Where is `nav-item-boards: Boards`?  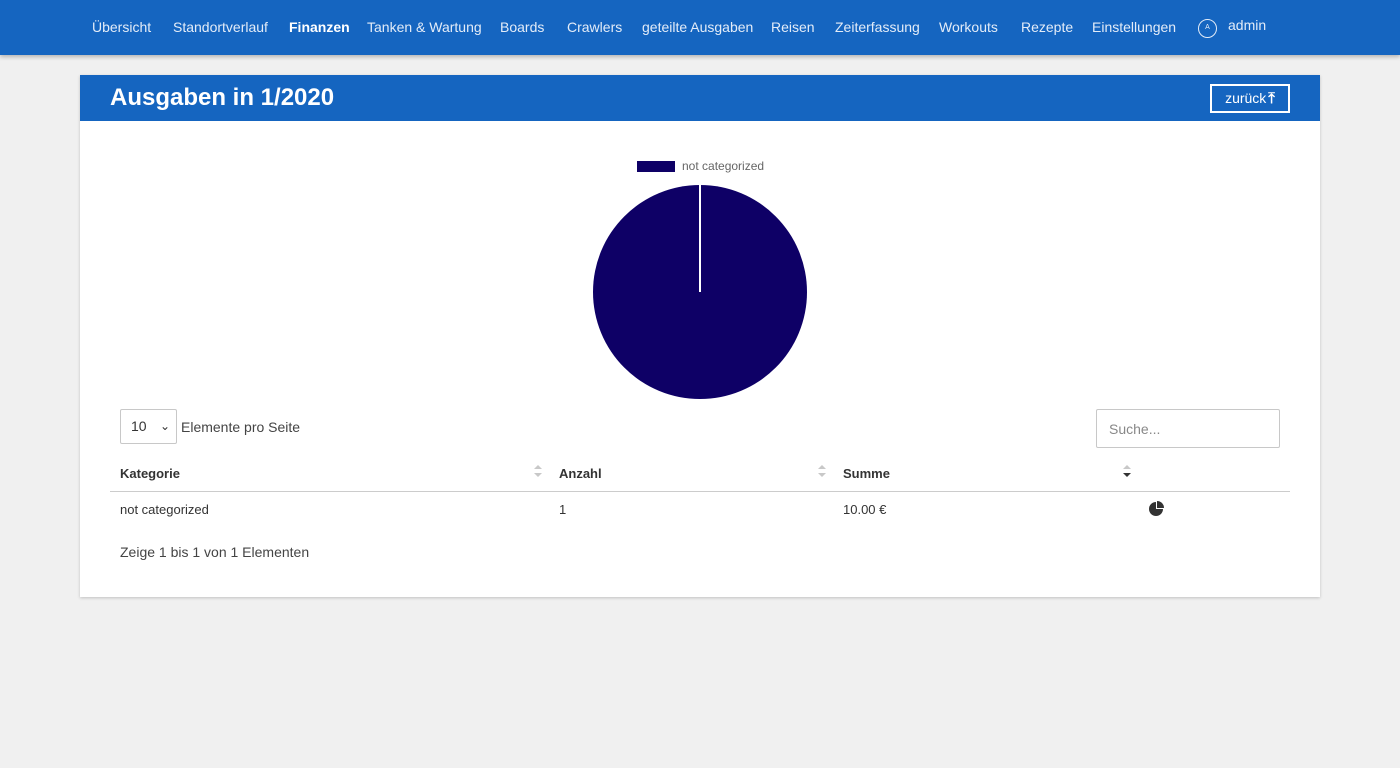 nav-item-boards: Boards is located at coordinates (522, 27).